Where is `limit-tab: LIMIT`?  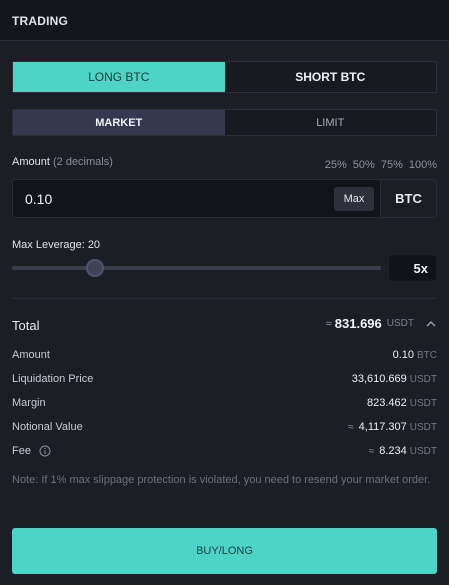
limit-tab: LIMIT is located at coordinates (330, 122).